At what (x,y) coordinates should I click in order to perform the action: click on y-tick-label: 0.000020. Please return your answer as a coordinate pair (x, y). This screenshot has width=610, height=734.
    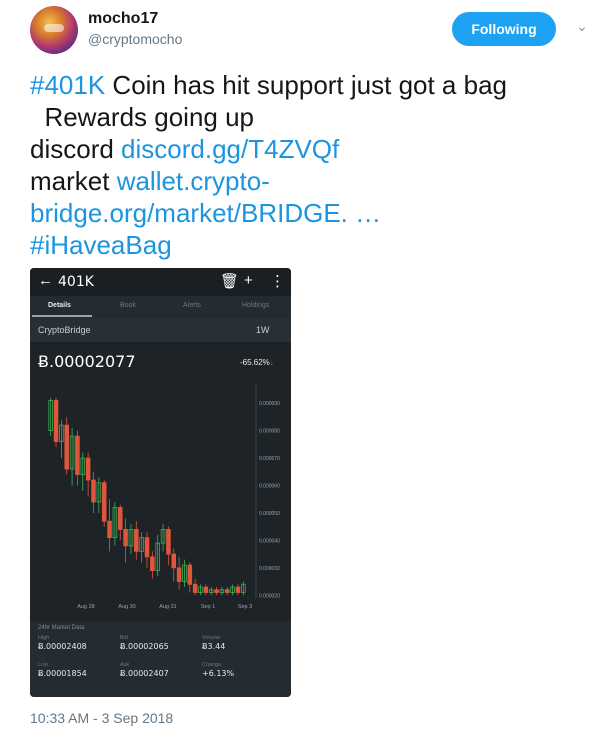
    Looking at the image, I should click on (269, 596).